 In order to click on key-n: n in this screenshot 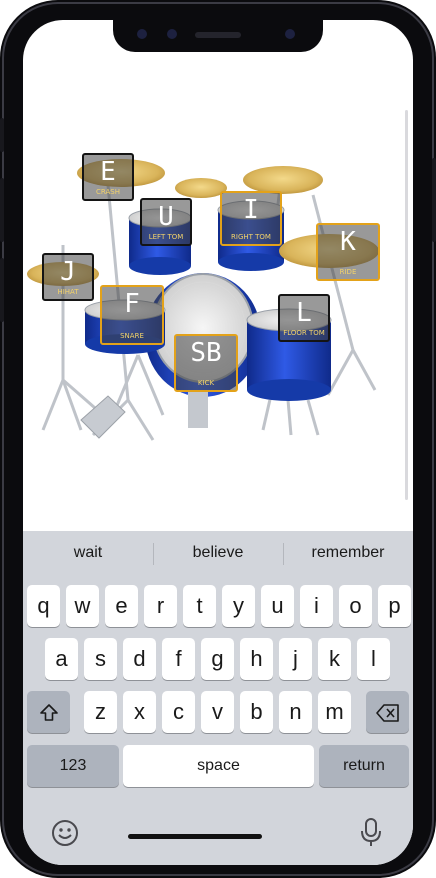, I will do `click(295, 712)`.